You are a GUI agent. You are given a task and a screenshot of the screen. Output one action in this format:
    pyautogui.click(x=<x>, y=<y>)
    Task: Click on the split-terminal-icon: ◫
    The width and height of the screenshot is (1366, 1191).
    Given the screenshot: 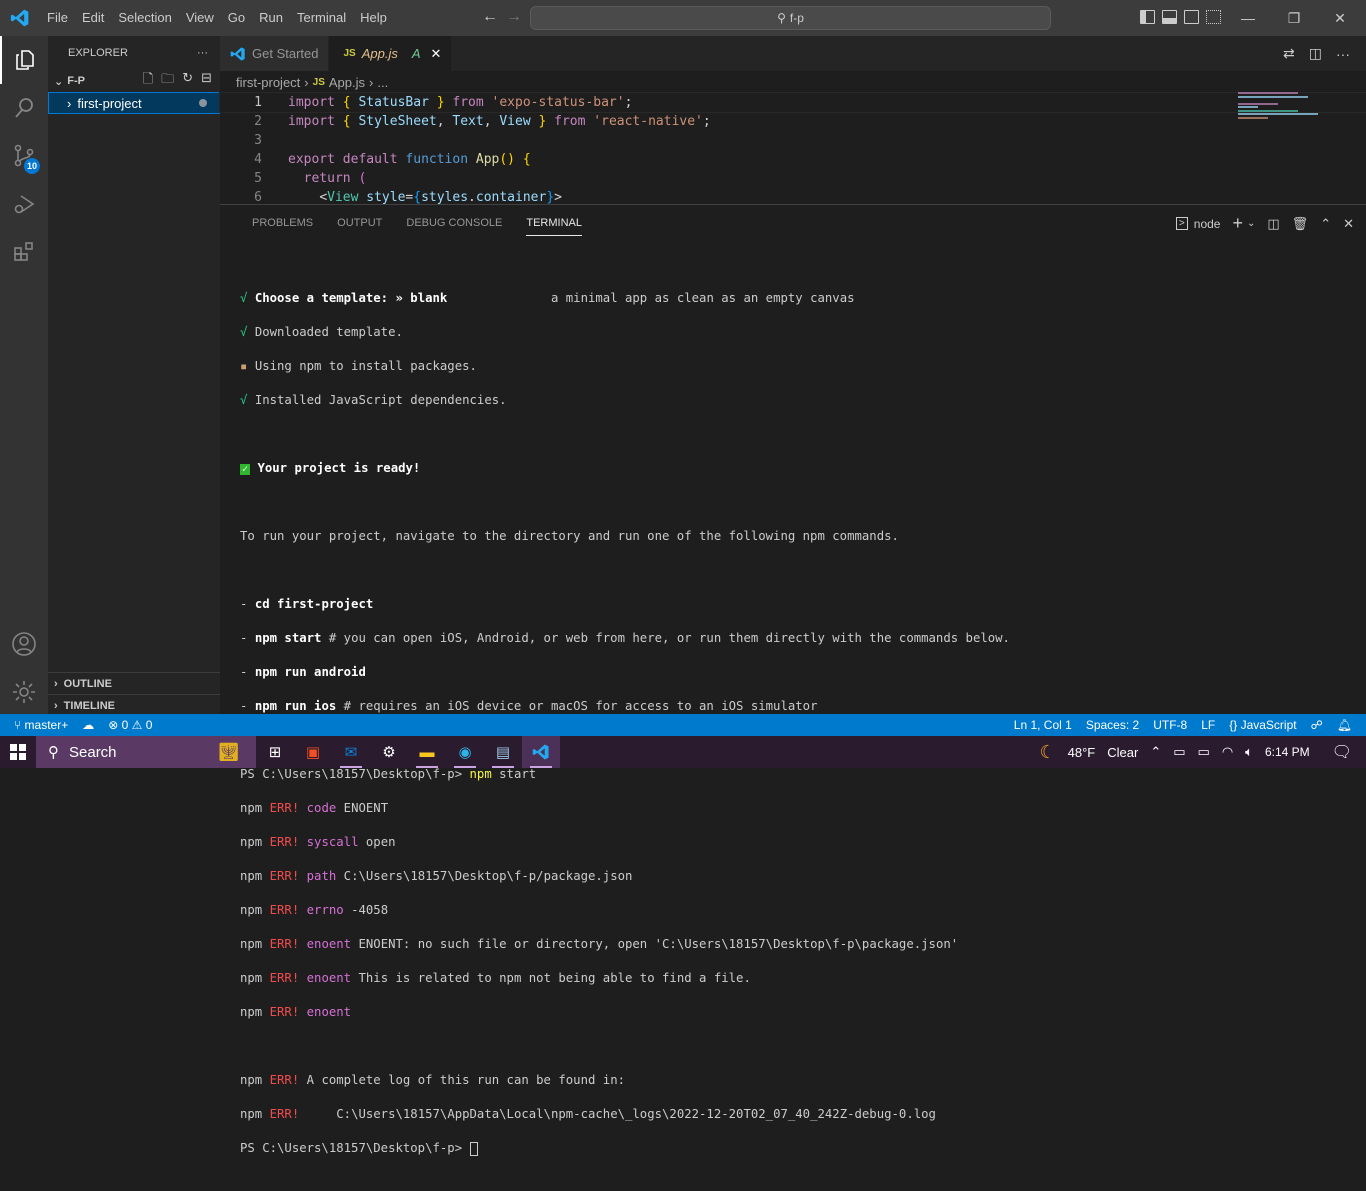 What is the action you would take?
    pyautogui.click(x=1273, y=224)
    